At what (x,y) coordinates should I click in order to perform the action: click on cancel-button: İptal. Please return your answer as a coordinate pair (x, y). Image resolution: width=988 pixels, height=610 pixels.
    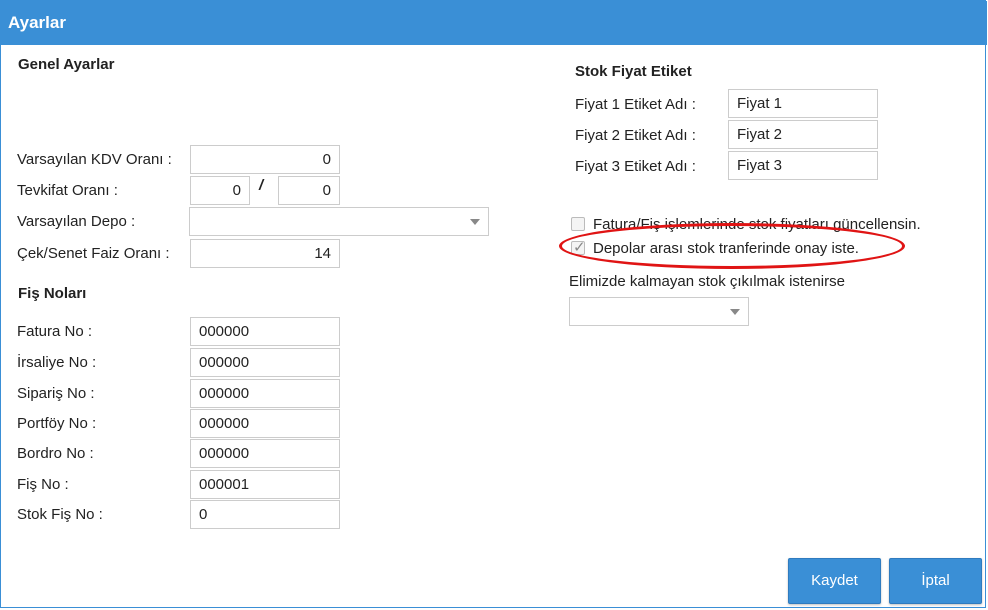
    Looking at the image, I should click on (935, 581).